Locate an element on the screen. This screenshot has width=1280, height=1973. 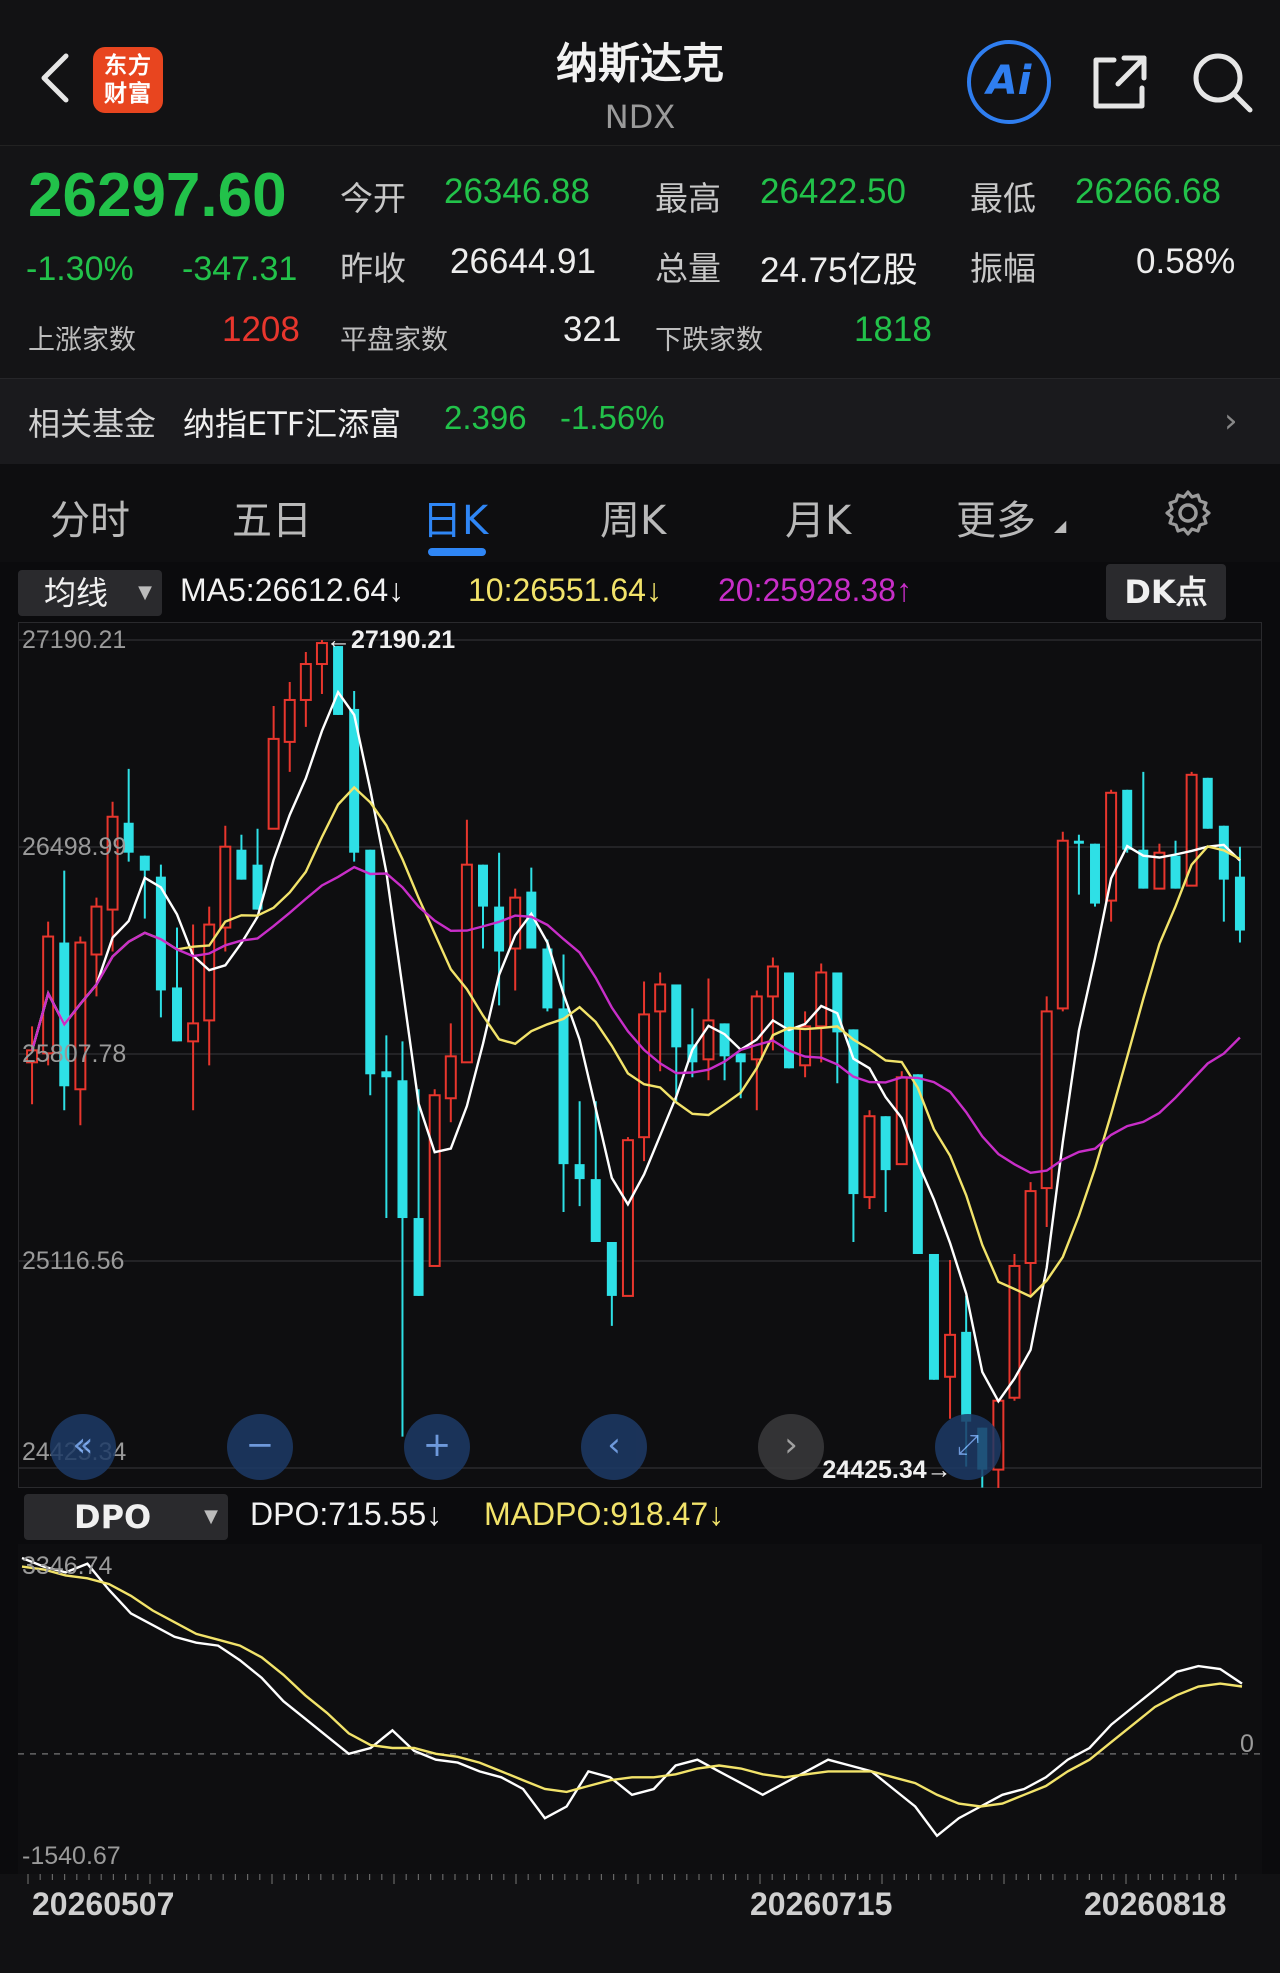
date-label-mid: 20260715 is located at coordinates (821, 1904).